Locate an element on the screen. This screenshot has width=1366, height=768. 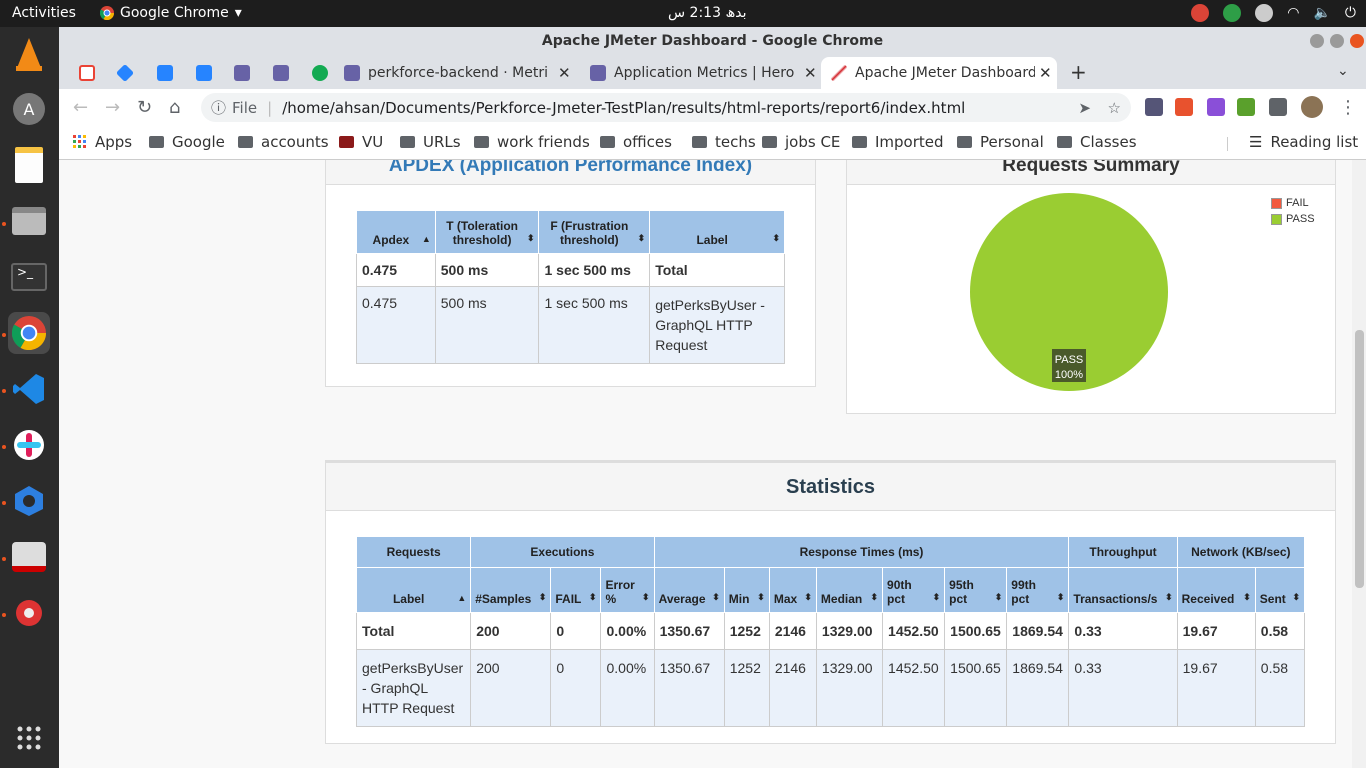
maximize-button is located at coordinates (1337, 41).